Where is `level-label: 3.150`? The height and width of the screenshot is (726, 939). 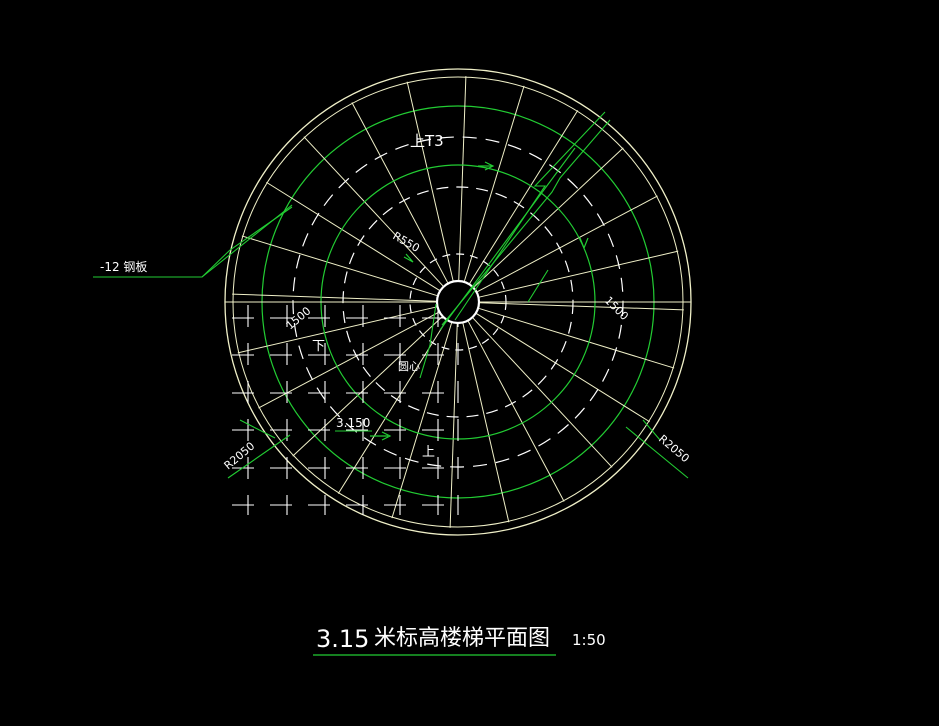
level-label: 3.150 is located at coordinates (353, 423).